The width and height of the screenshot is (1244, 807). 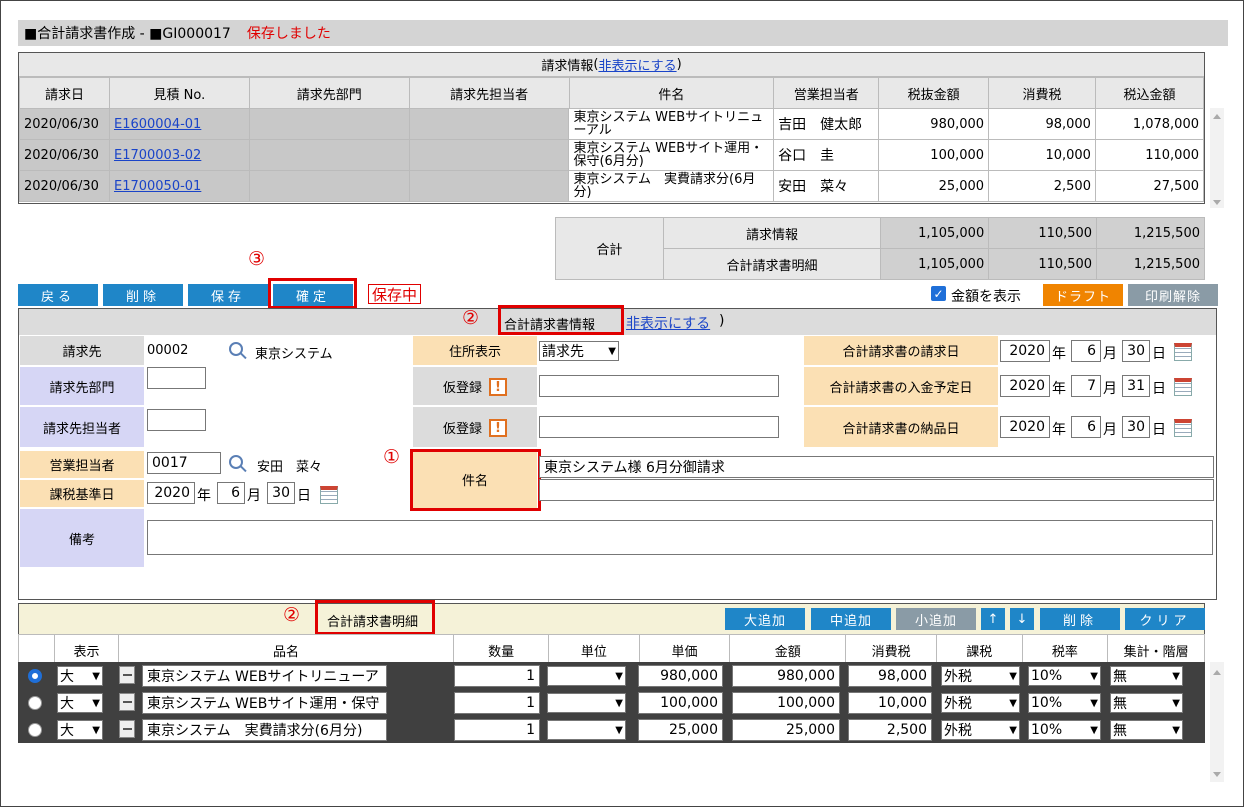 What do you see at coordinates (1136, 427) in the screenshot?
I see `deliv-day-input: 30` at bounding box center [1136, 427].